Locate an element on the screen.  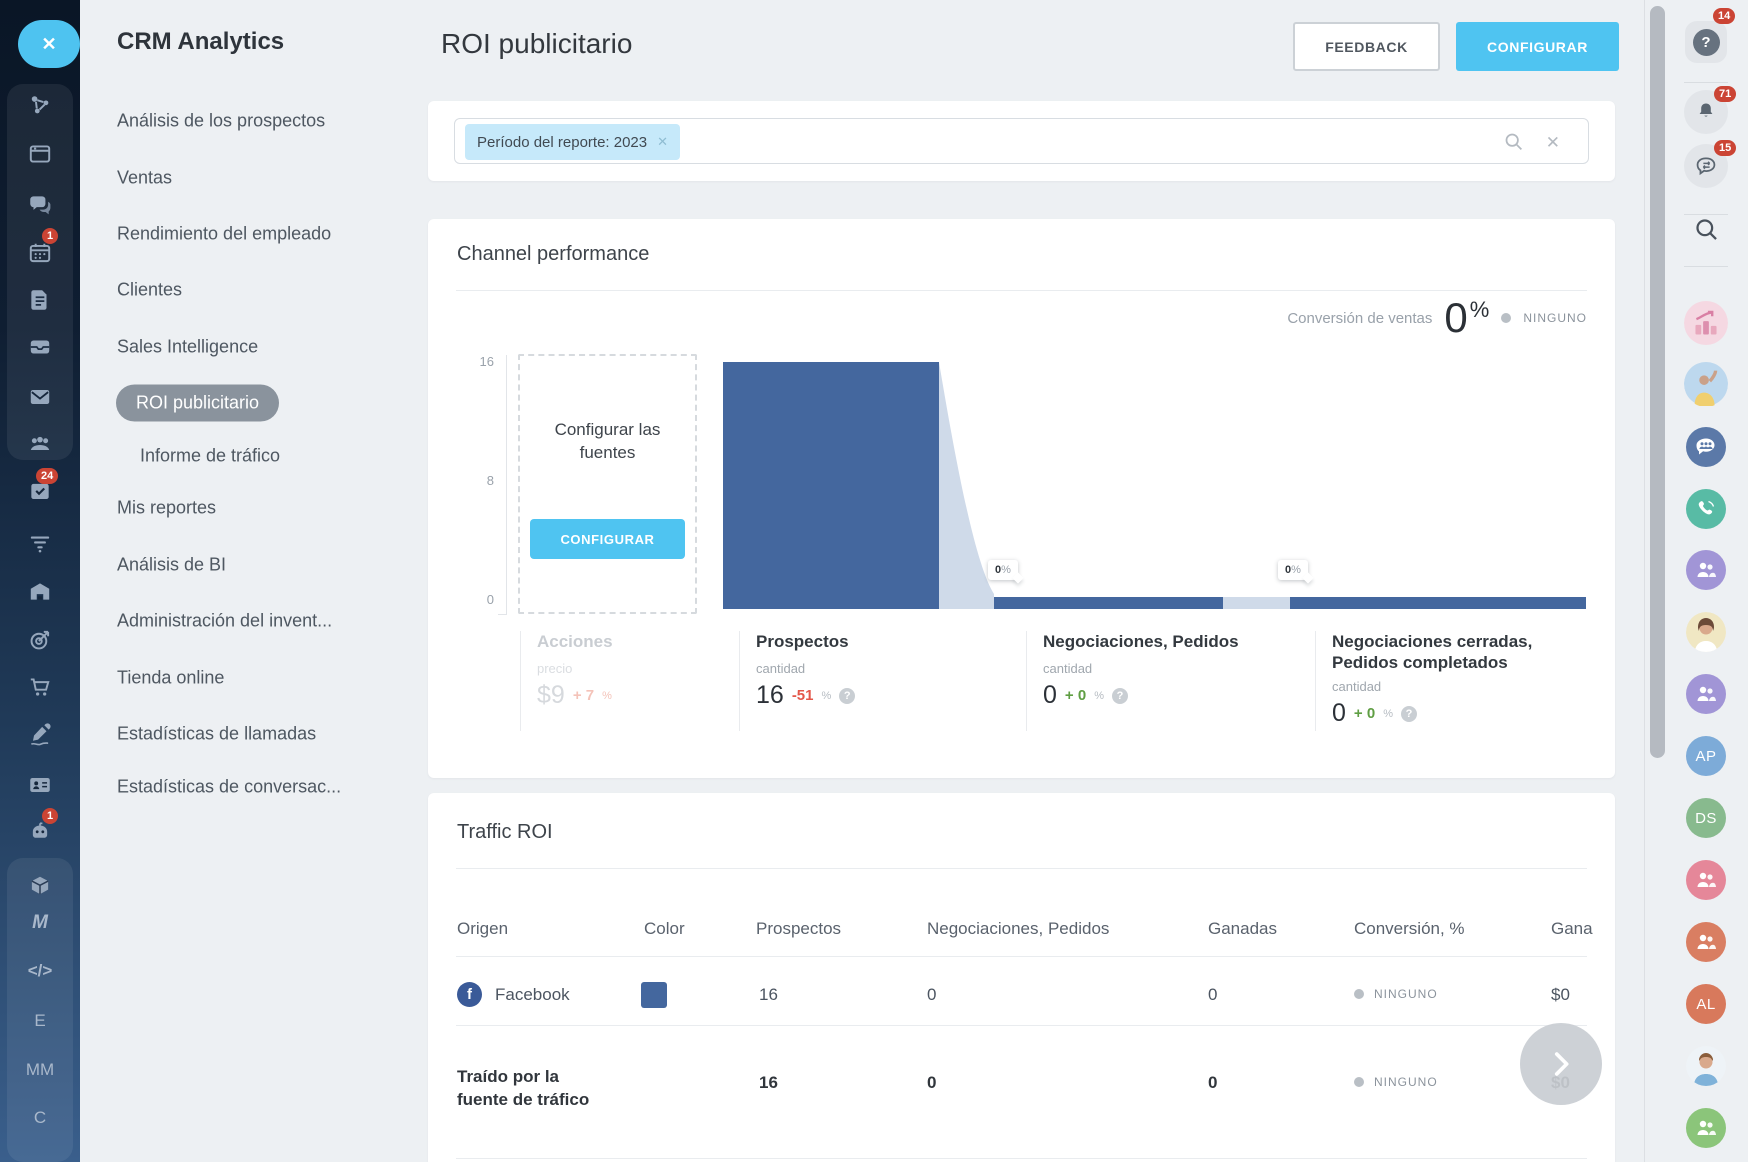
close-menu-button is located at coordinates (49, 44).